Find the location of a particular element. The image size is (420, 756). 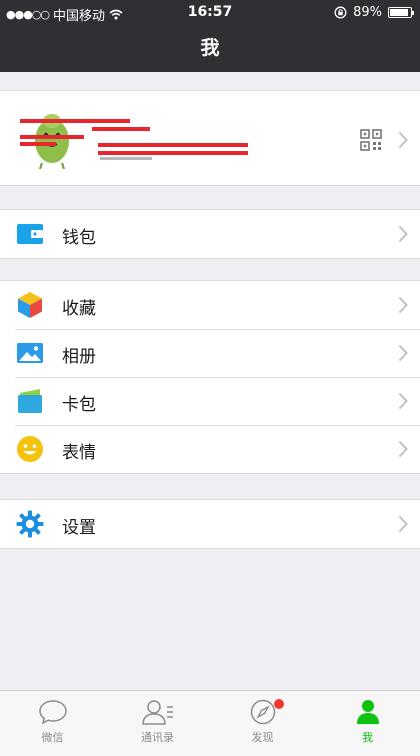

menu-item-wallet: 钱包 is located at coordinates (210, 234).